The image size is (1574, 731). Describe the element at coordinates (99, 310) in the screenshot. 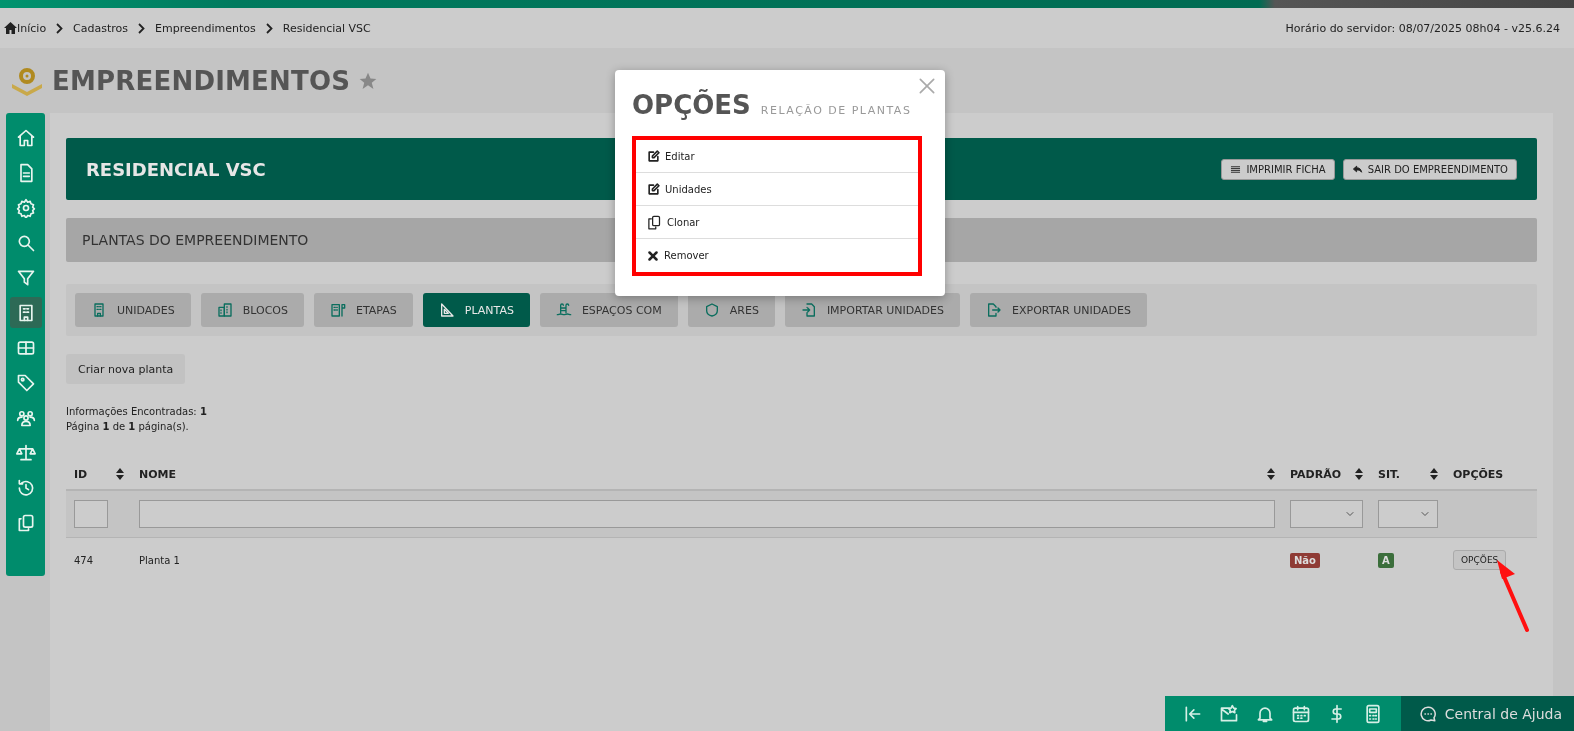

I see `building-icon` at that location.